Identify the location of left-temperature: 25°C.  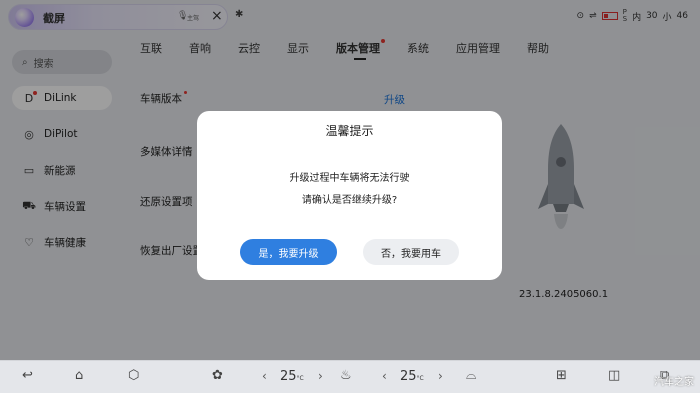
(292, 376).